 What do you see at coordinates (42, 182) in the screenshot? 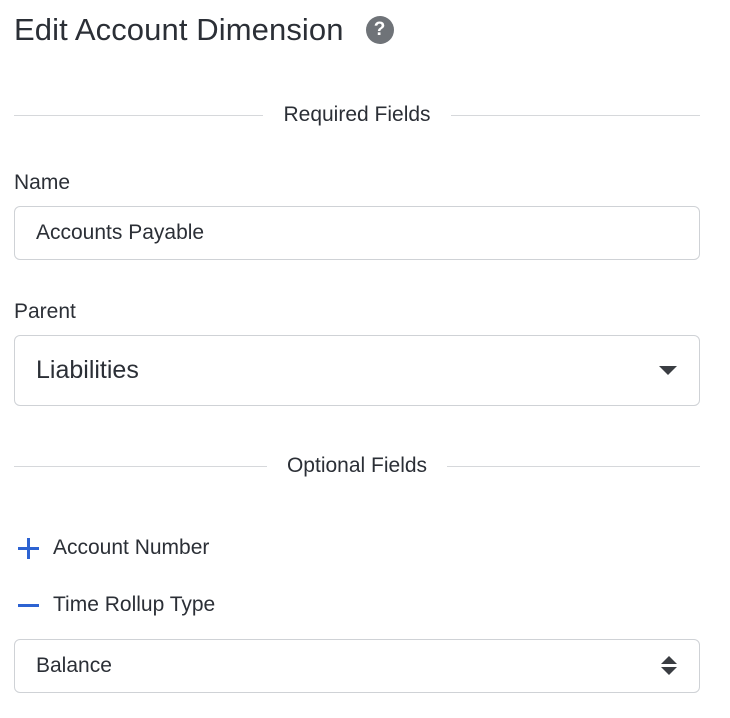
I see `name-label: Name` at bounding box center [42, 182].